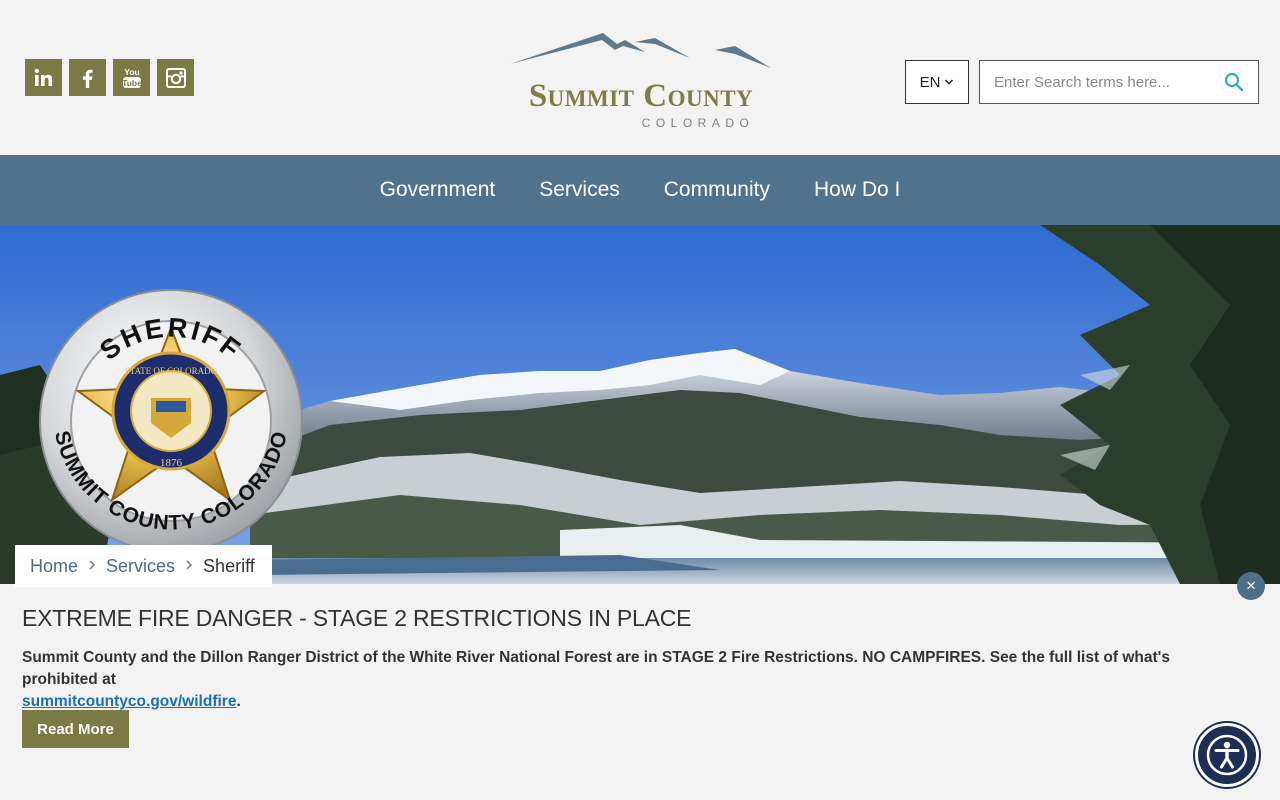  Describe the element at coordinates (930, 82) in the screenshot. I see `language-value: EN` at that location.